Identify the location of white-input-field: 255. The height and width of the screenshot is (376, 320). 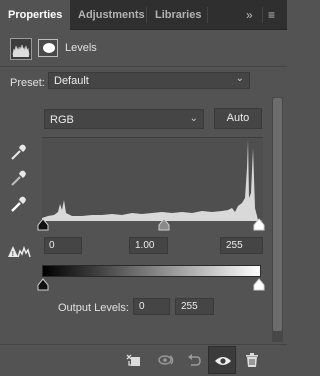
(241, 245).